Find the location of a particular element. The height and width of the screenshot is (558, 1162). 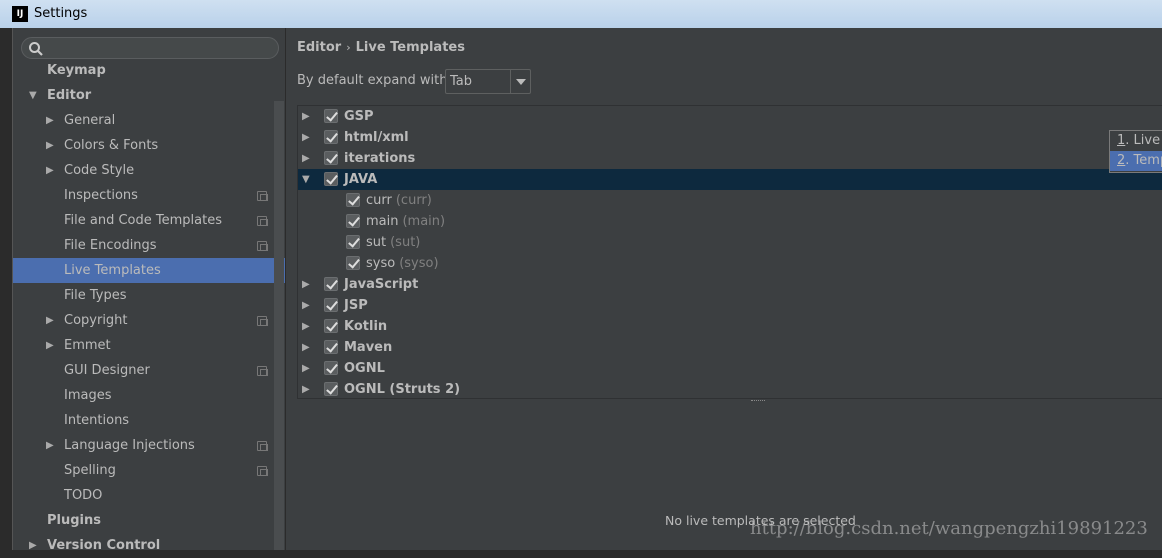

sidebar-item-inspections: Inspections is located at coordinates (149, 195).